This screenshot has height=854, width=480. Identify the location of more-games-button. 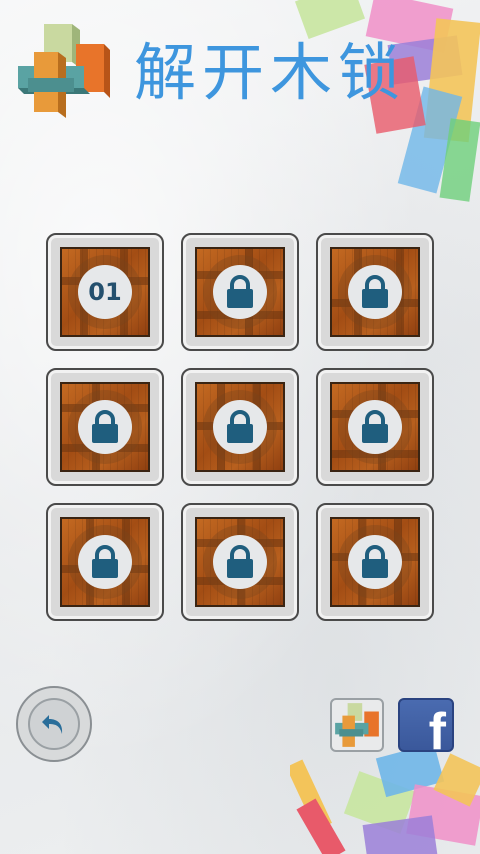
(357, 725).